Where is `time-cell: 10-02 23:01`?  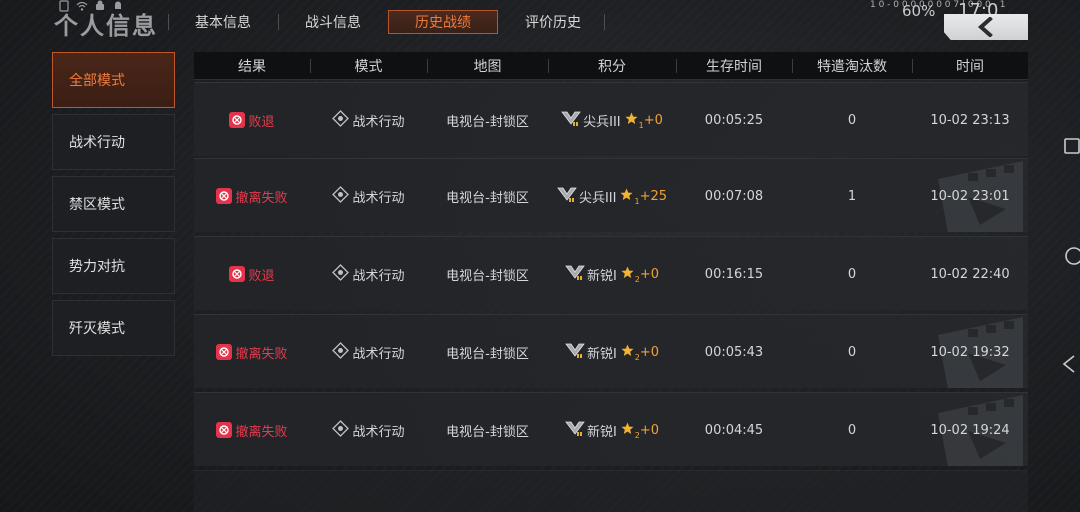 time-cell: 10-02 23:01 is located at coordinates (970, 196).